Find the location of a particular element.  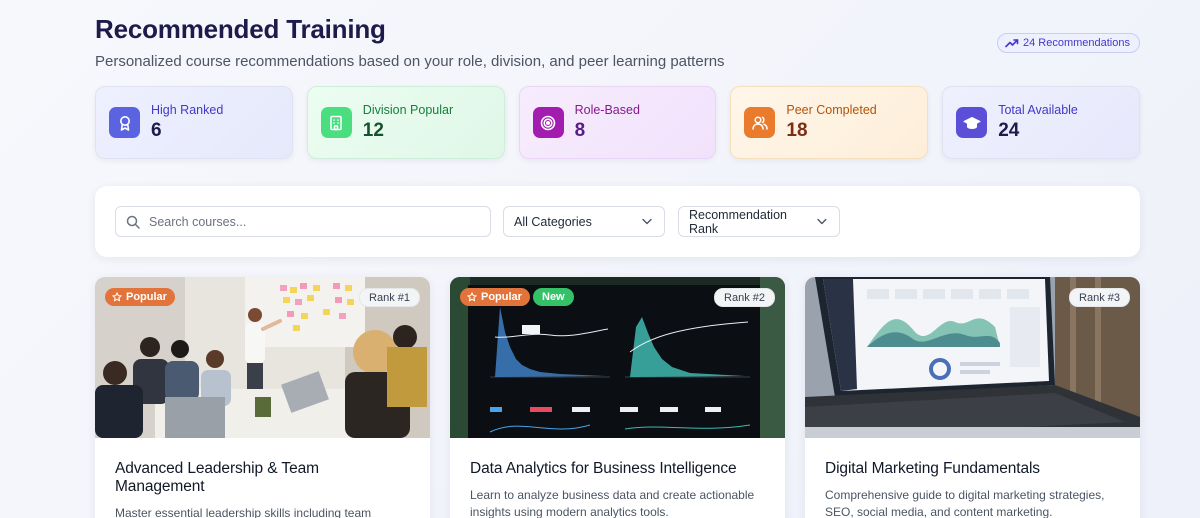

stat-card-peer-completed: Peer Completed 18 is located at coordinates (829, 122).